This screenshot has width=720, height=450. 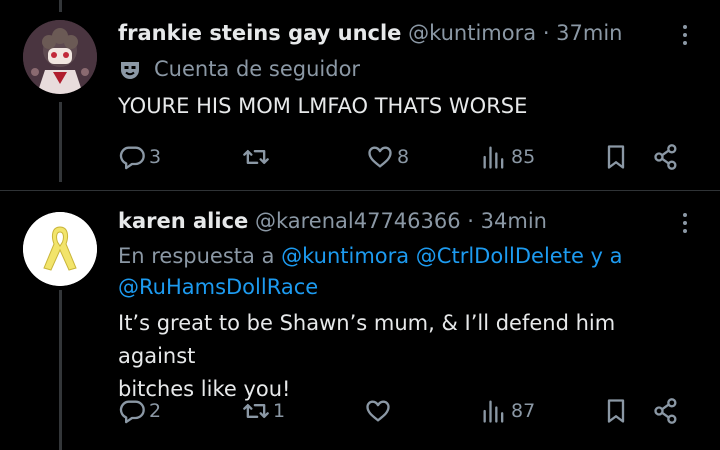 I want to click on reply-prefix: En respuesta a, so click(x=196, y=256).